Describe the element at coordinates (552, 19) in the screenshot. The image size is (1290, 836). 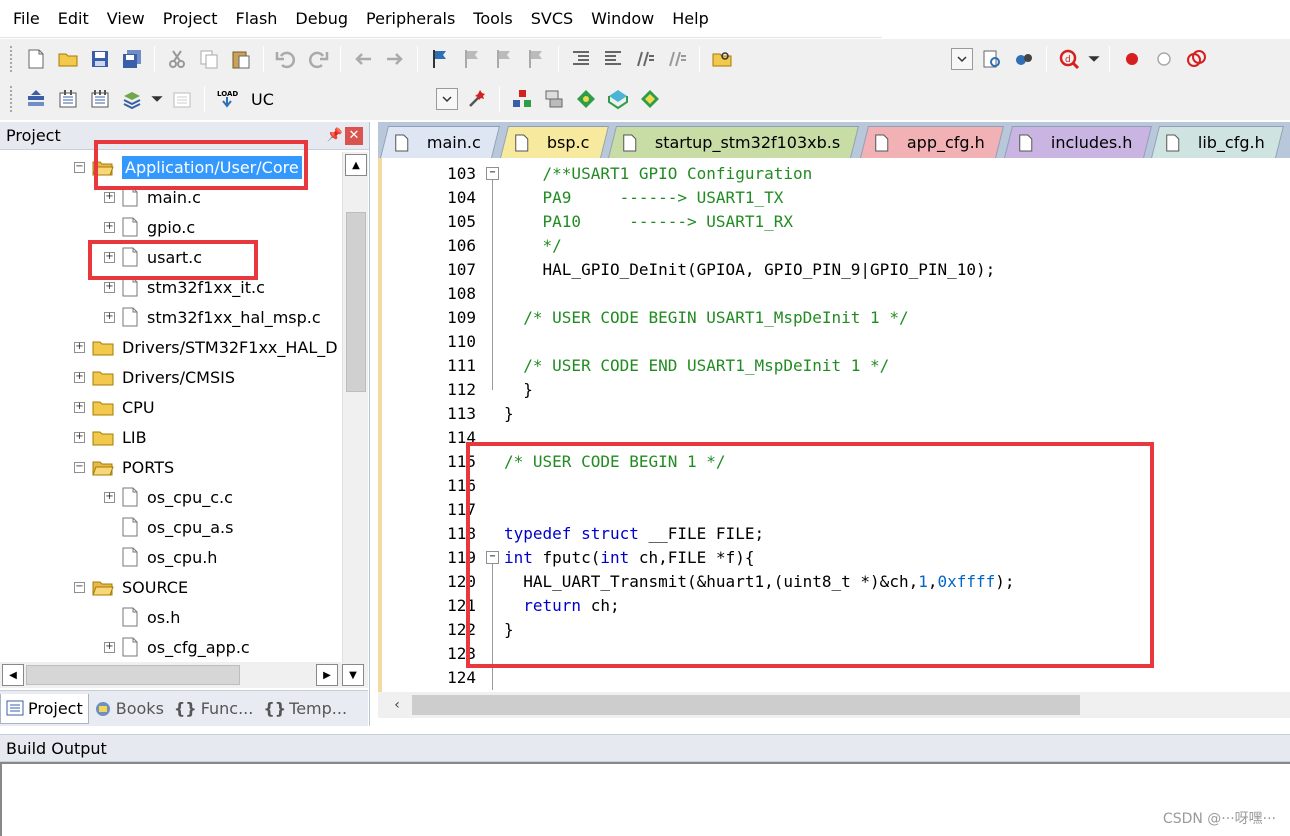
I see `menu-svcs: SVCS` at that location.